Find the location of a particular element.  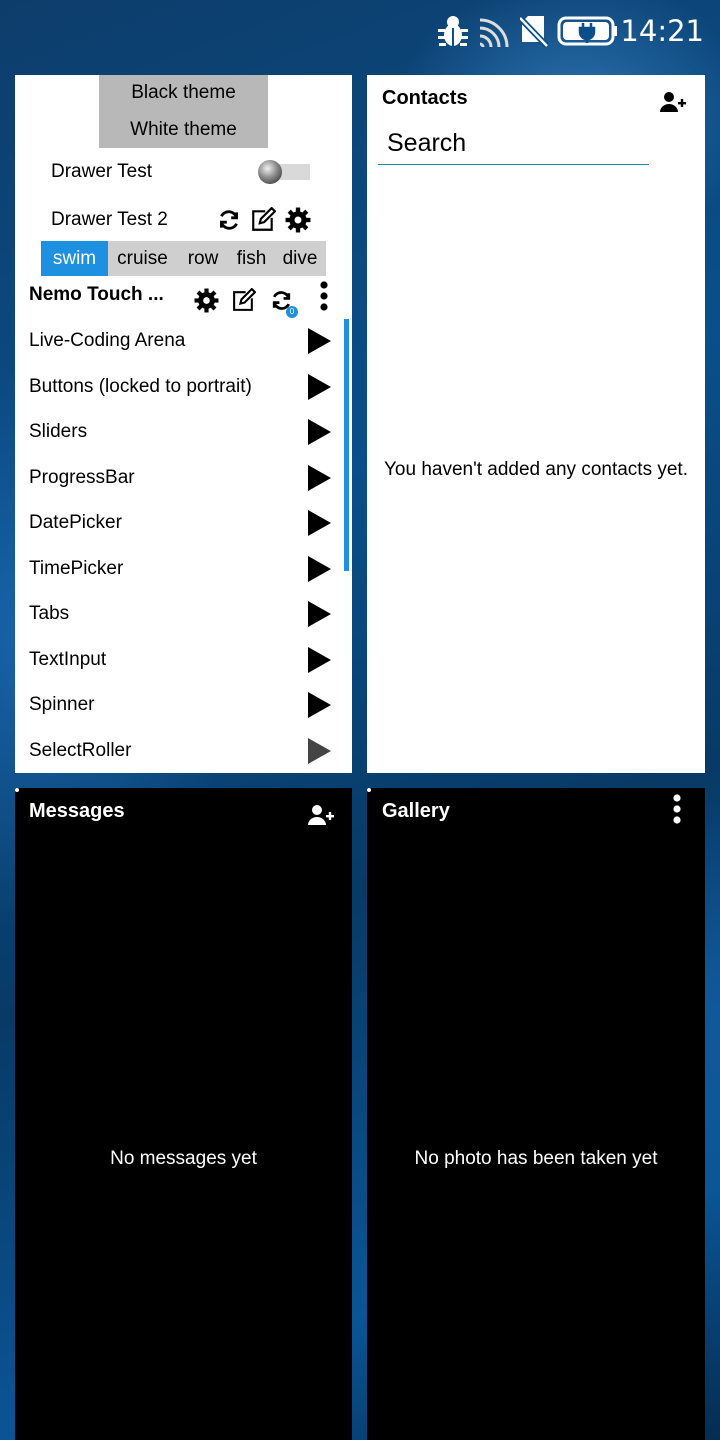

status-bar: 14:21 is located at coordinates (360, 32).